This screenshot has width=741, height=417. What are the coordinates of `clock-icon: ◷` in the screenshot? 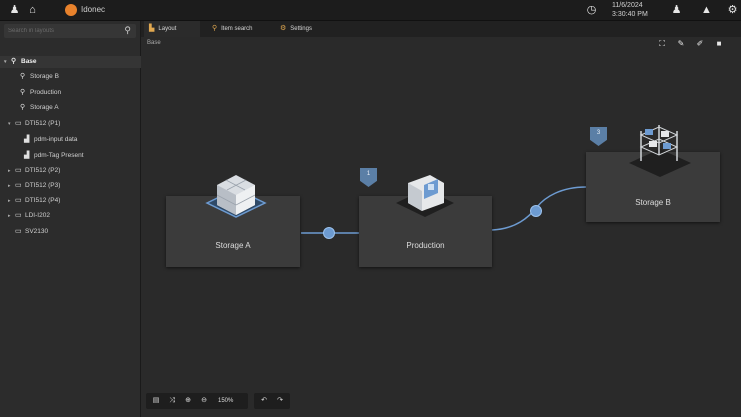 It's located at (591, 10).